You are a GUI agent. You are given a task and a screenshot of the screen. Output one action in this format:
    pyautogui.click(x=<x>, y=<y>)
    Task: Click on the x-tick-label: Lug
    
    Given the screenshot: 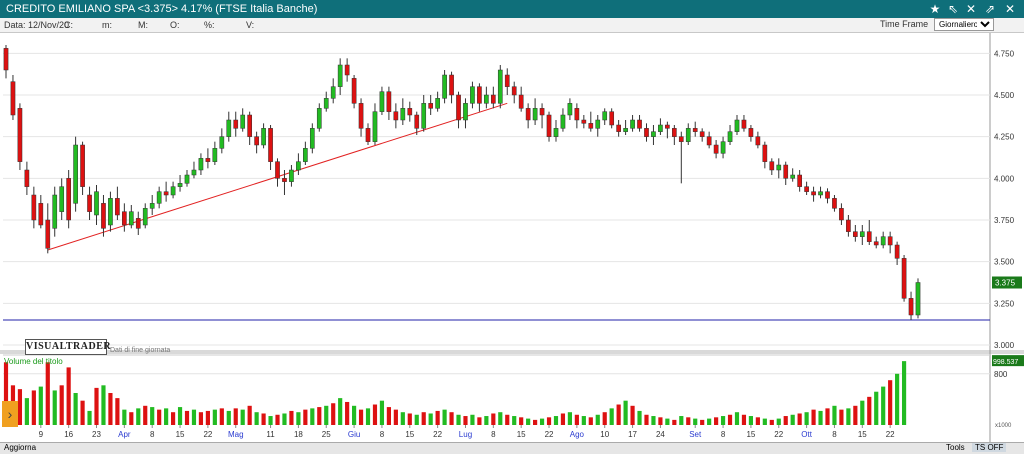 What is the action you would take?
    pyautogui.click(x=465, y=434)
    